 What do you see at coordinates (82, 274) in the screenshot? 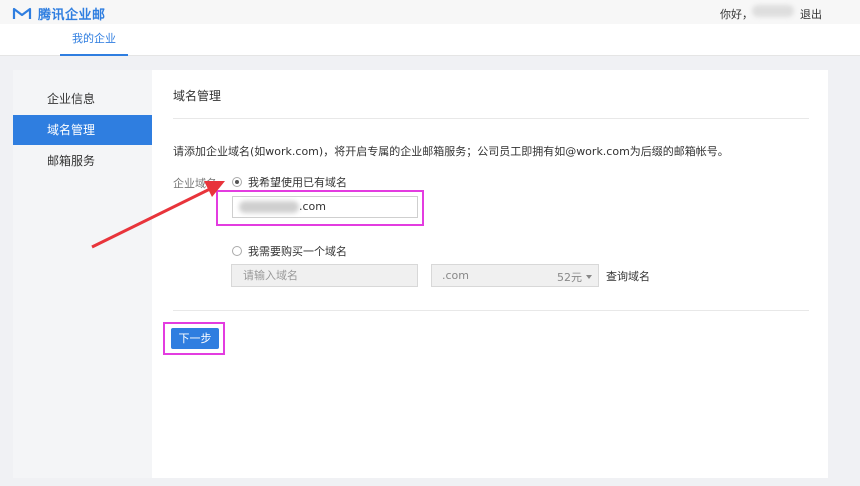
I see `sidebar: 企业信息 域名管理 邮箱服务` at bounding box center [82, 274].